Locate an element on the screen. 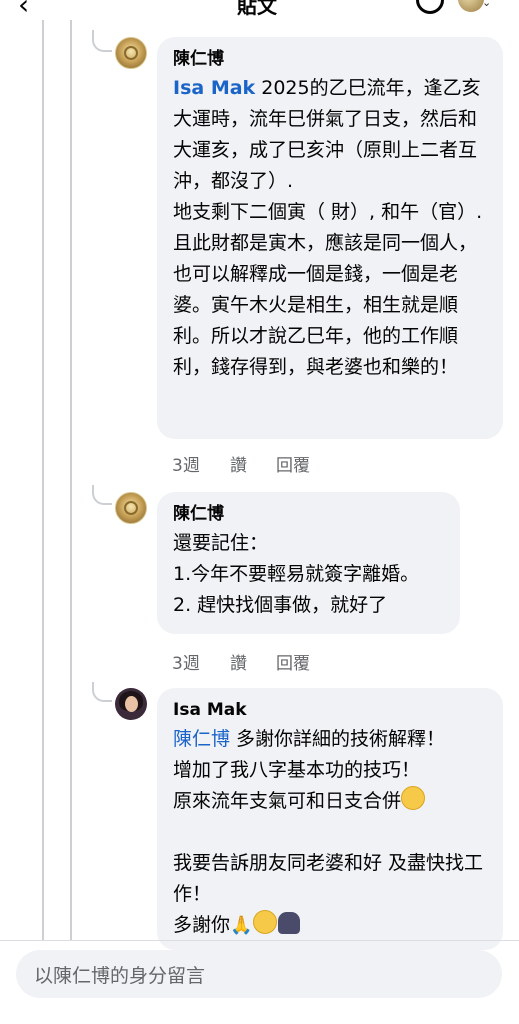  mention-link: Isa Mak is located at coordinates (214, 88).